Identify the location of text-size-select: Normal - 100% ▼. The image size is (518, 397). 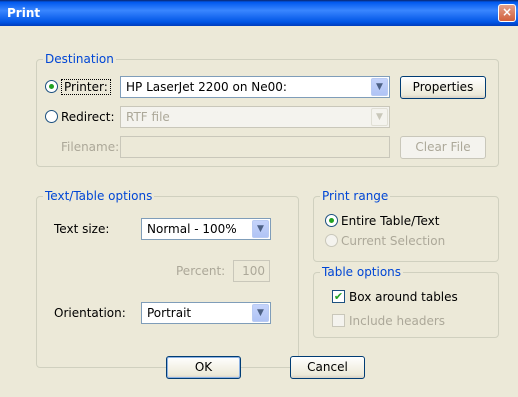
(206, 229).